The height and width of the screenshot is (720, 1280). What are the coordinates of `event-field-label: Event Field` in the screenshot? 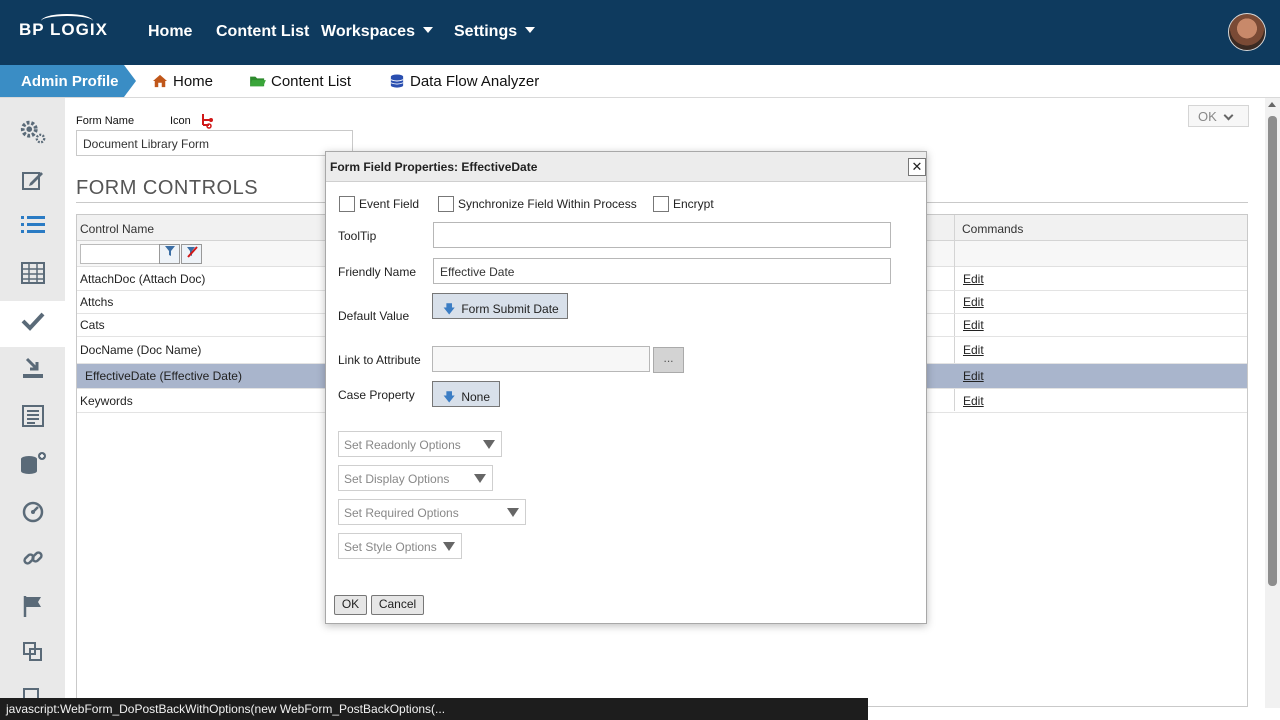 It's located at (389, 204).